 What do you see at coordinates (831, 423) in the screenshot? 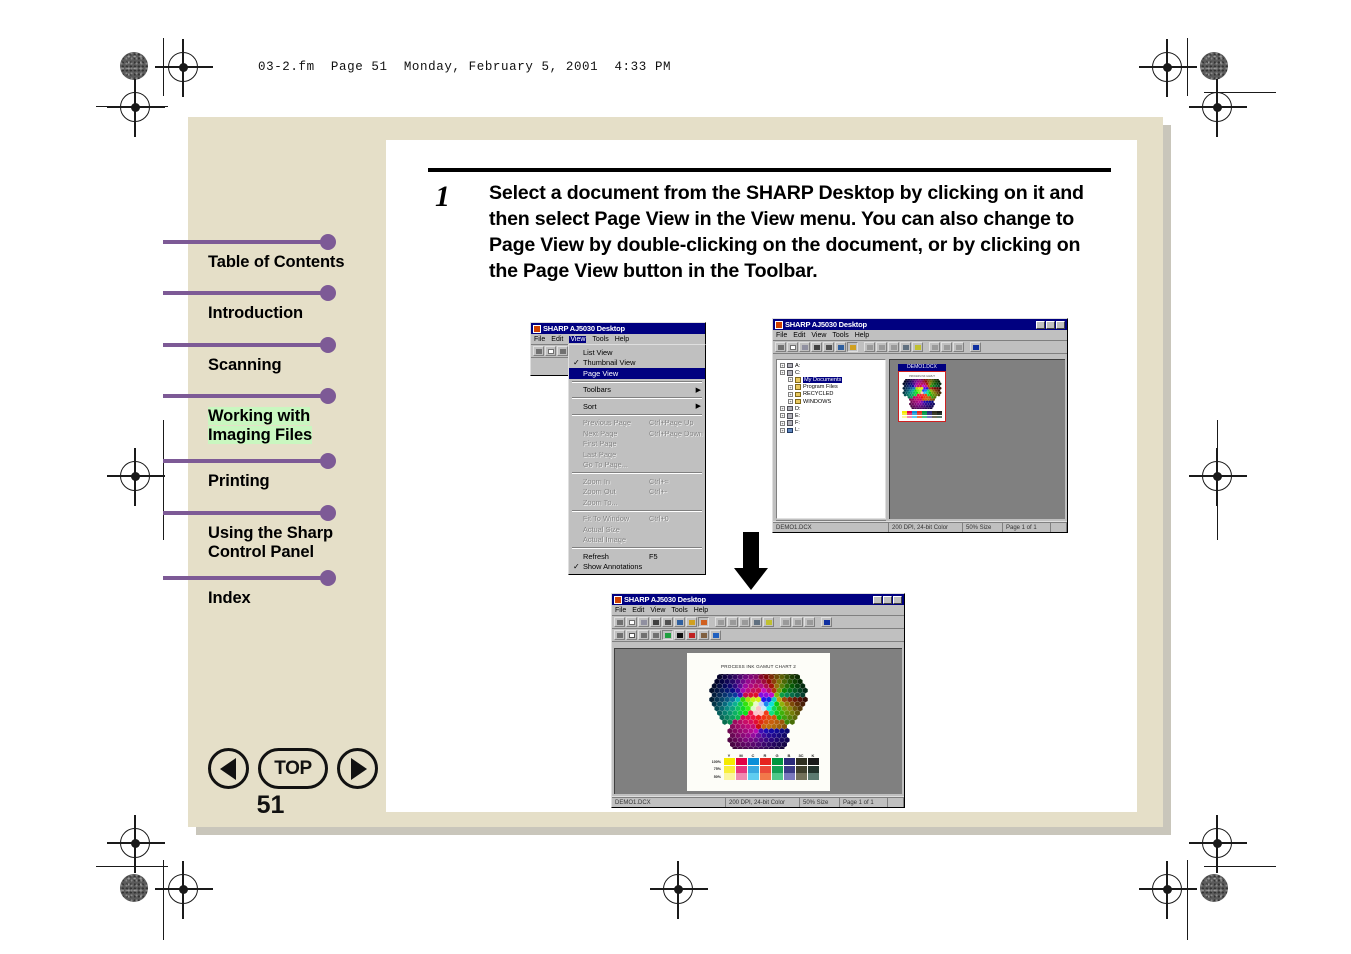
I see `tree-item: + F:` at bounding box center [831, 423].